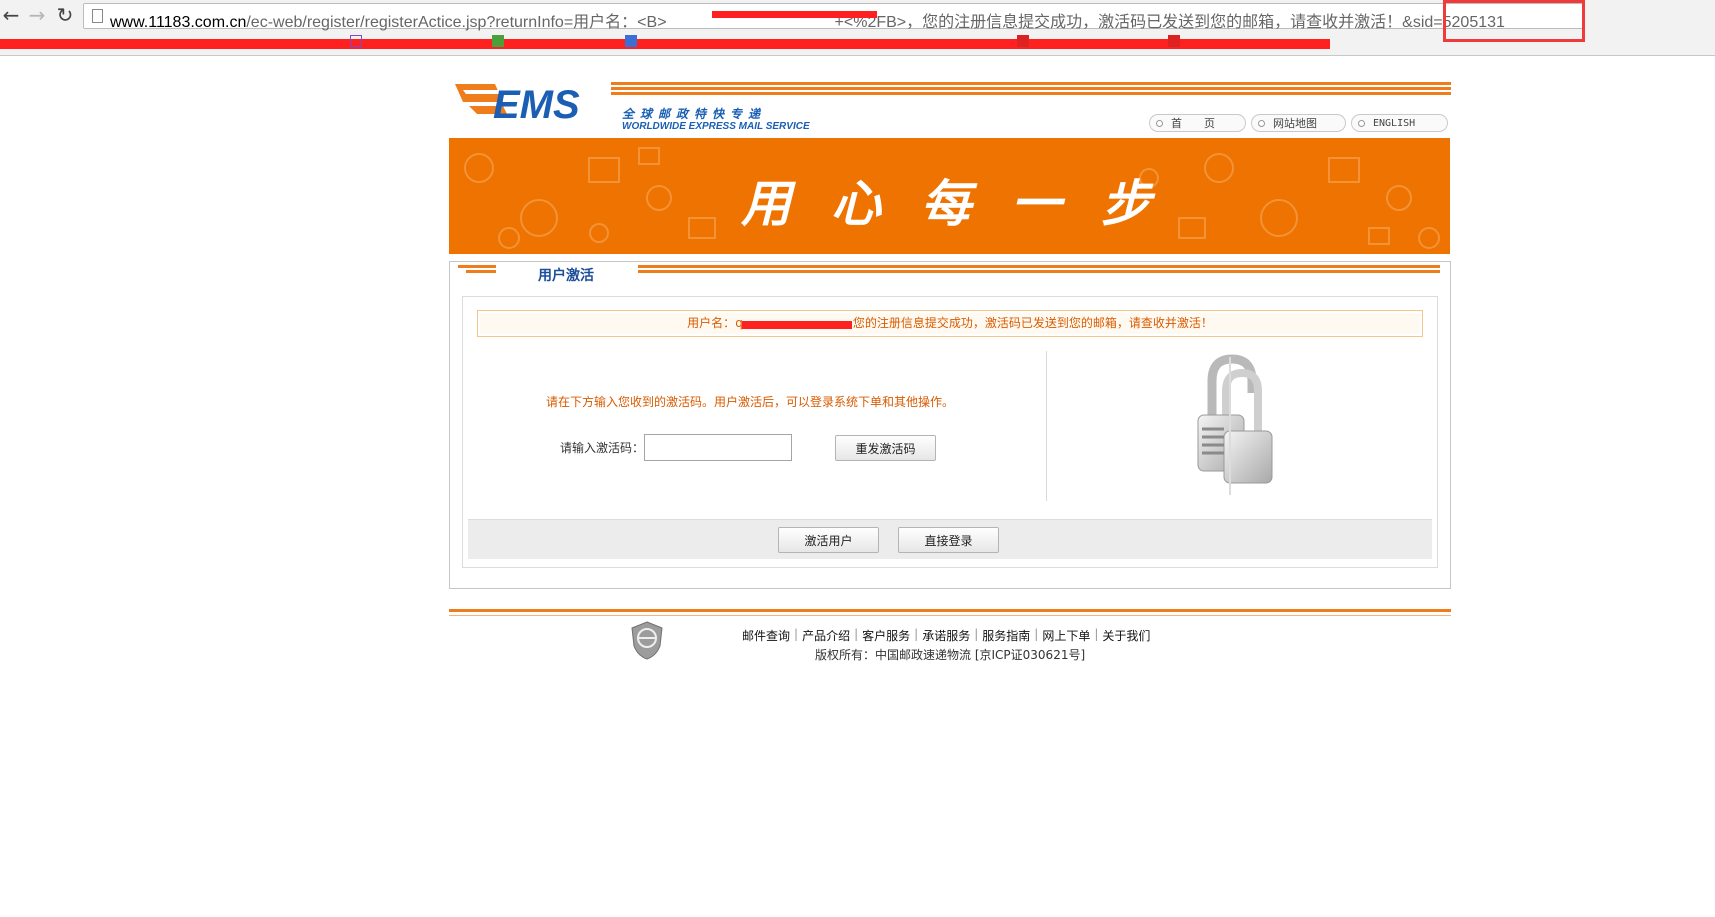 This screenshot has height=917, width=1715. I want to click on action-bar: 激活用户 直接登录, so click(950, 539).